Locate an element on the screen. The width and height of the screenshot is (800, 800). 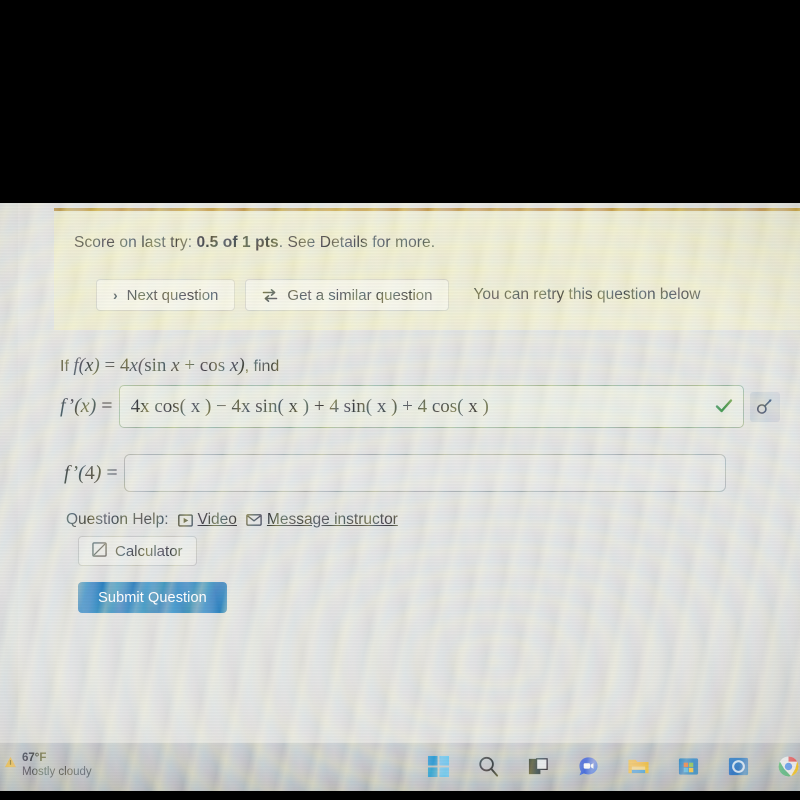
get-similar-question-button: Get a similar question is located at coordinates (347, 295).